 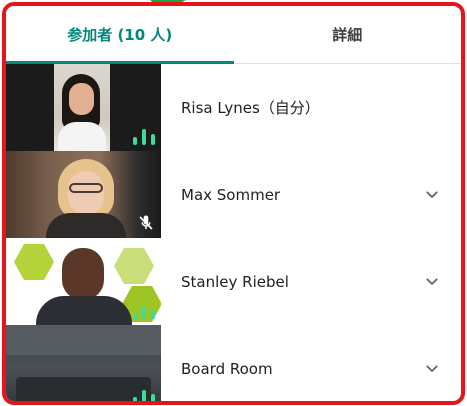 I want to click on tab-details: 詳細, so click(x=348, y=34).